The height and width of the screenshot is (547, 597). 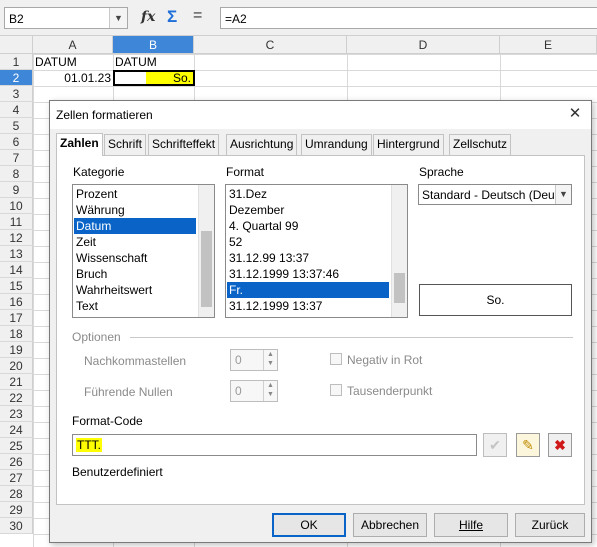 What do you see at coordinates (79, 144) in the screenshot?
I see `tab-numbers: Zahlen` at bounding box center [79, 144].